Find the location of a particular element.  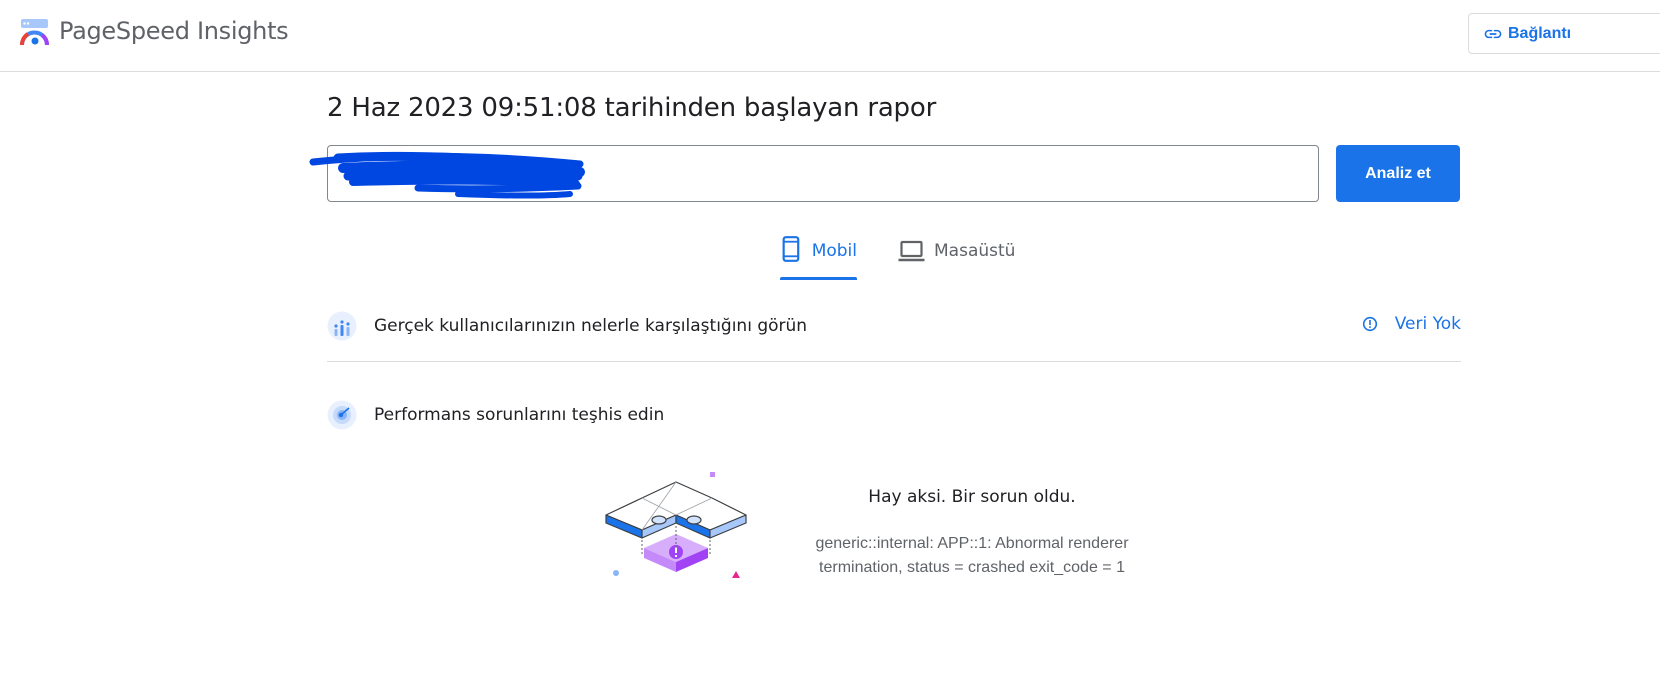

top-app-bar: PageSpeed Insights Bağlantı is located at coordinates (830, 36).